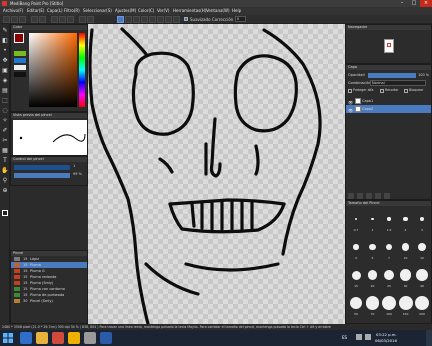 This screenshot has width=432, height=346. What do you see at coordinates (422, 250) in the screenshot?
I see `brush-size-cell: 12` at bounding box center [422, 250].